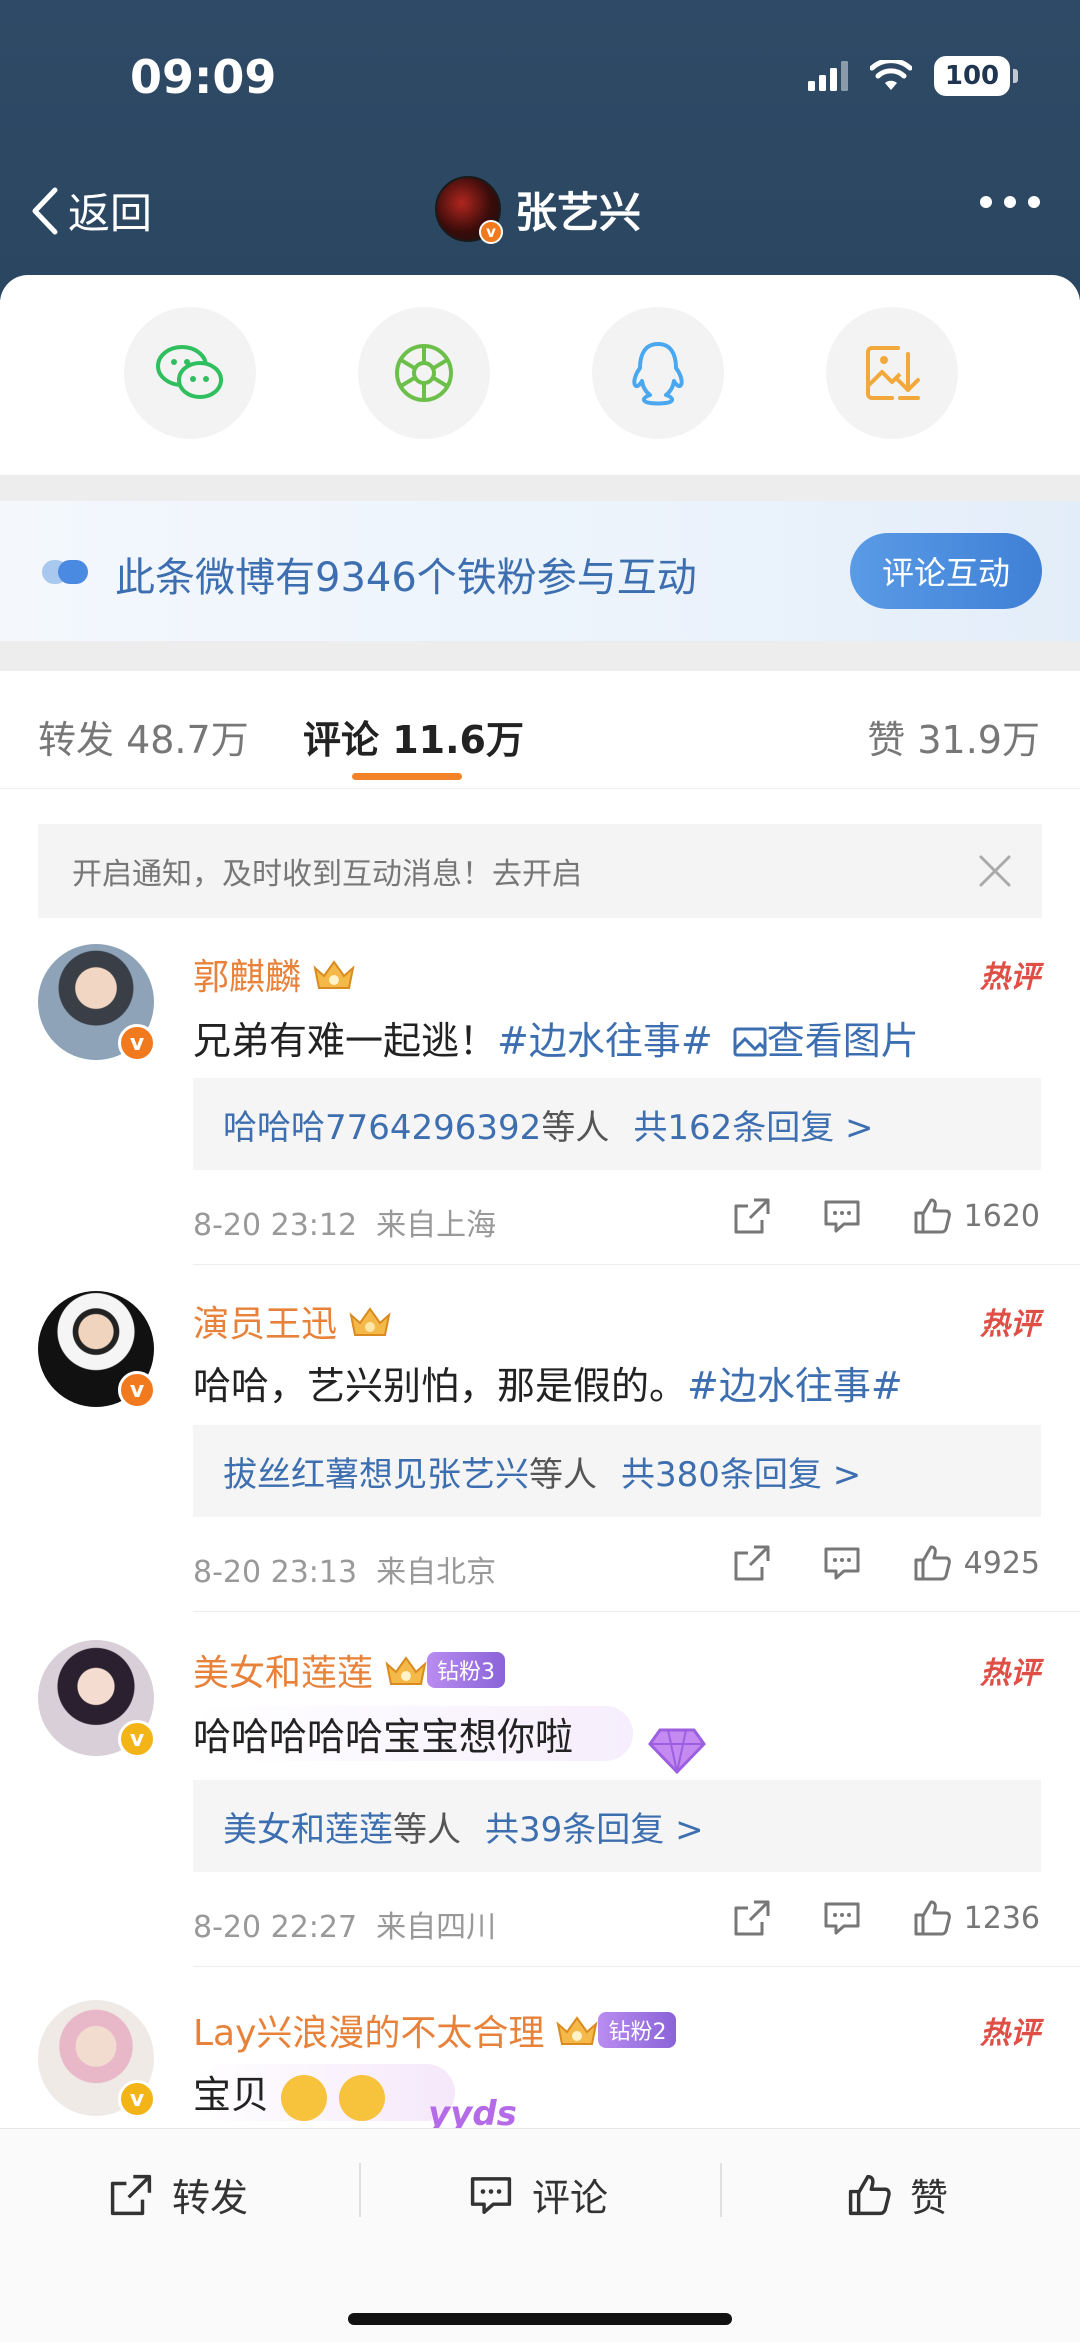 The height and width of the screenshot is (2342, 1080). What do you see at coordinates (995, 871) in the screenshot?
I see `close-icon` at bounding box center [995, 871].